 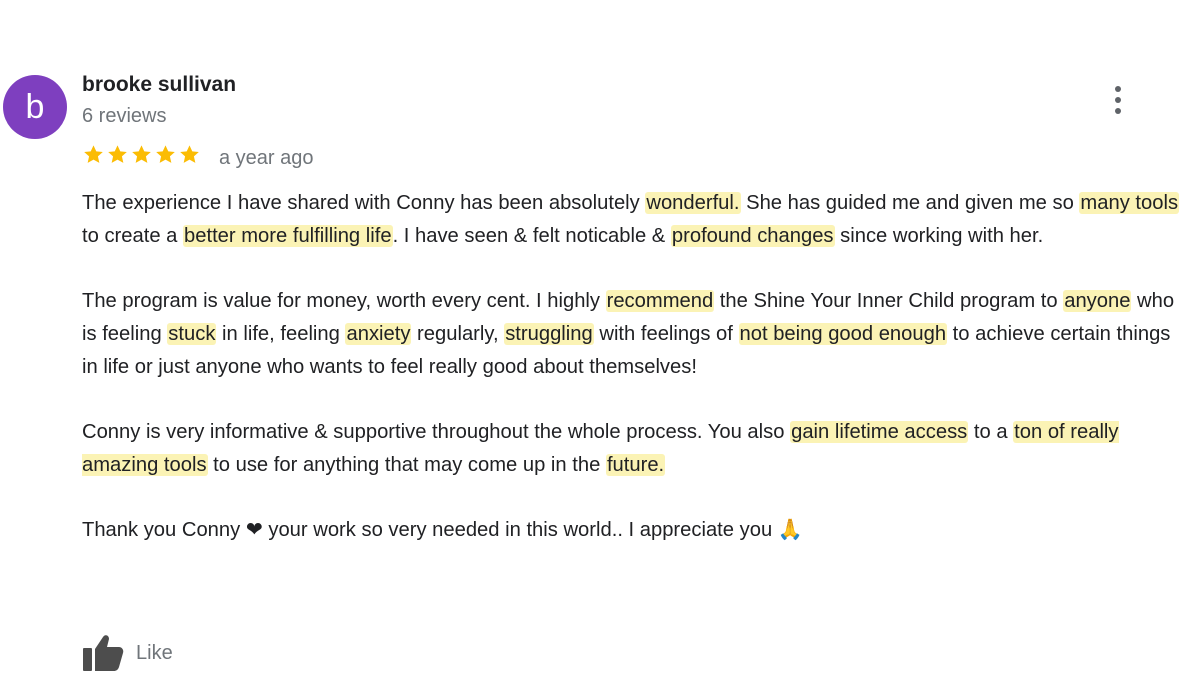 What do you see at coordinates (549, 334) in the screenshot?
I see `highlighted-phrase: struggling` at bounding box center [549, 334].